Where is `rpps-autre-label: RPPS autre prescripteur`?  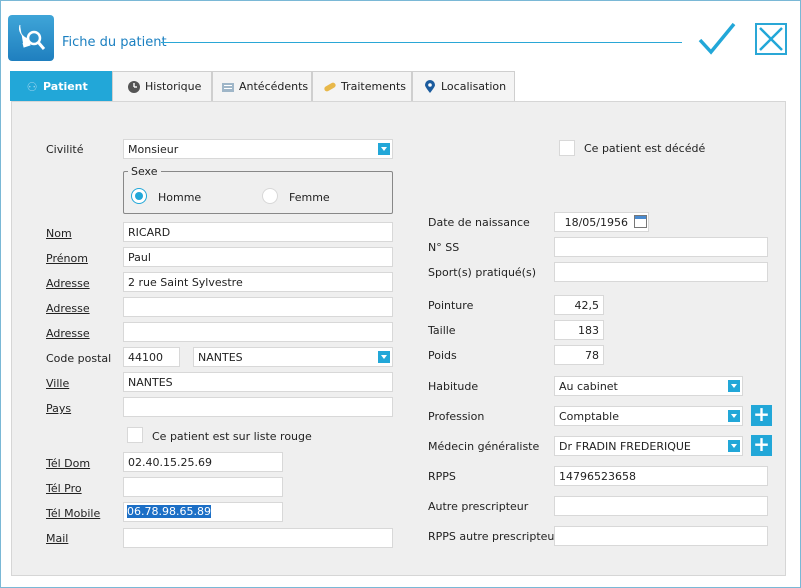 rpps-autre-label: RPPS autre prescripteur is located at coordinates (493, 536).